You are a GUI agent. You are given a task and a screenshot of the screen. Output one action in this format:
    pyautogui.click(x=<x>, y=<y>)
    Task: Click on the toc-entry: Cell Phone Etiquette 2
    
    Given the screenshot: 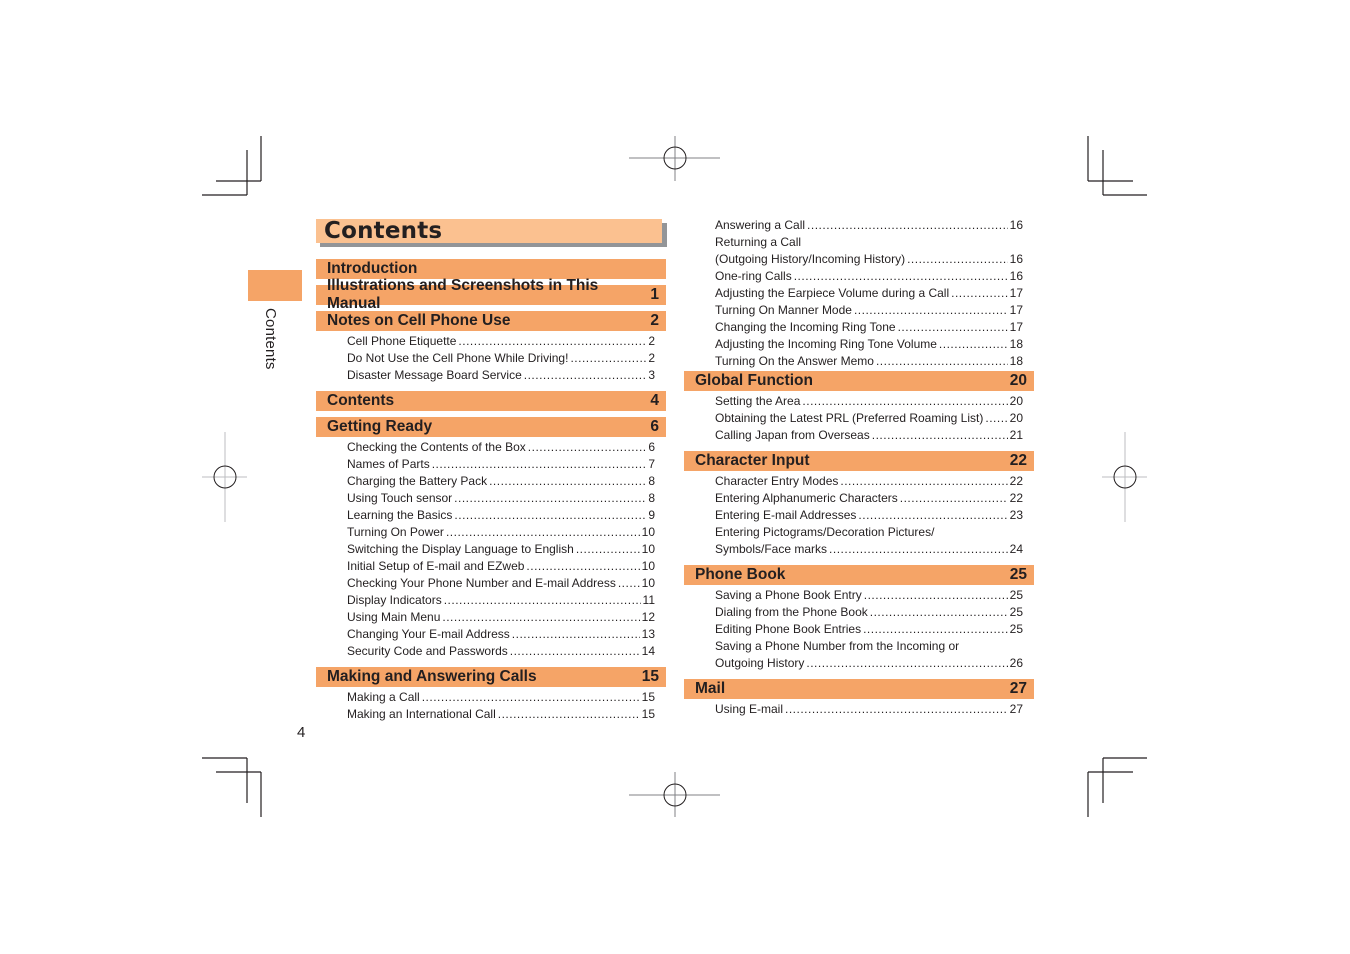 What is the action you would take?
    pyautogui.click(x=491, y=341)
    